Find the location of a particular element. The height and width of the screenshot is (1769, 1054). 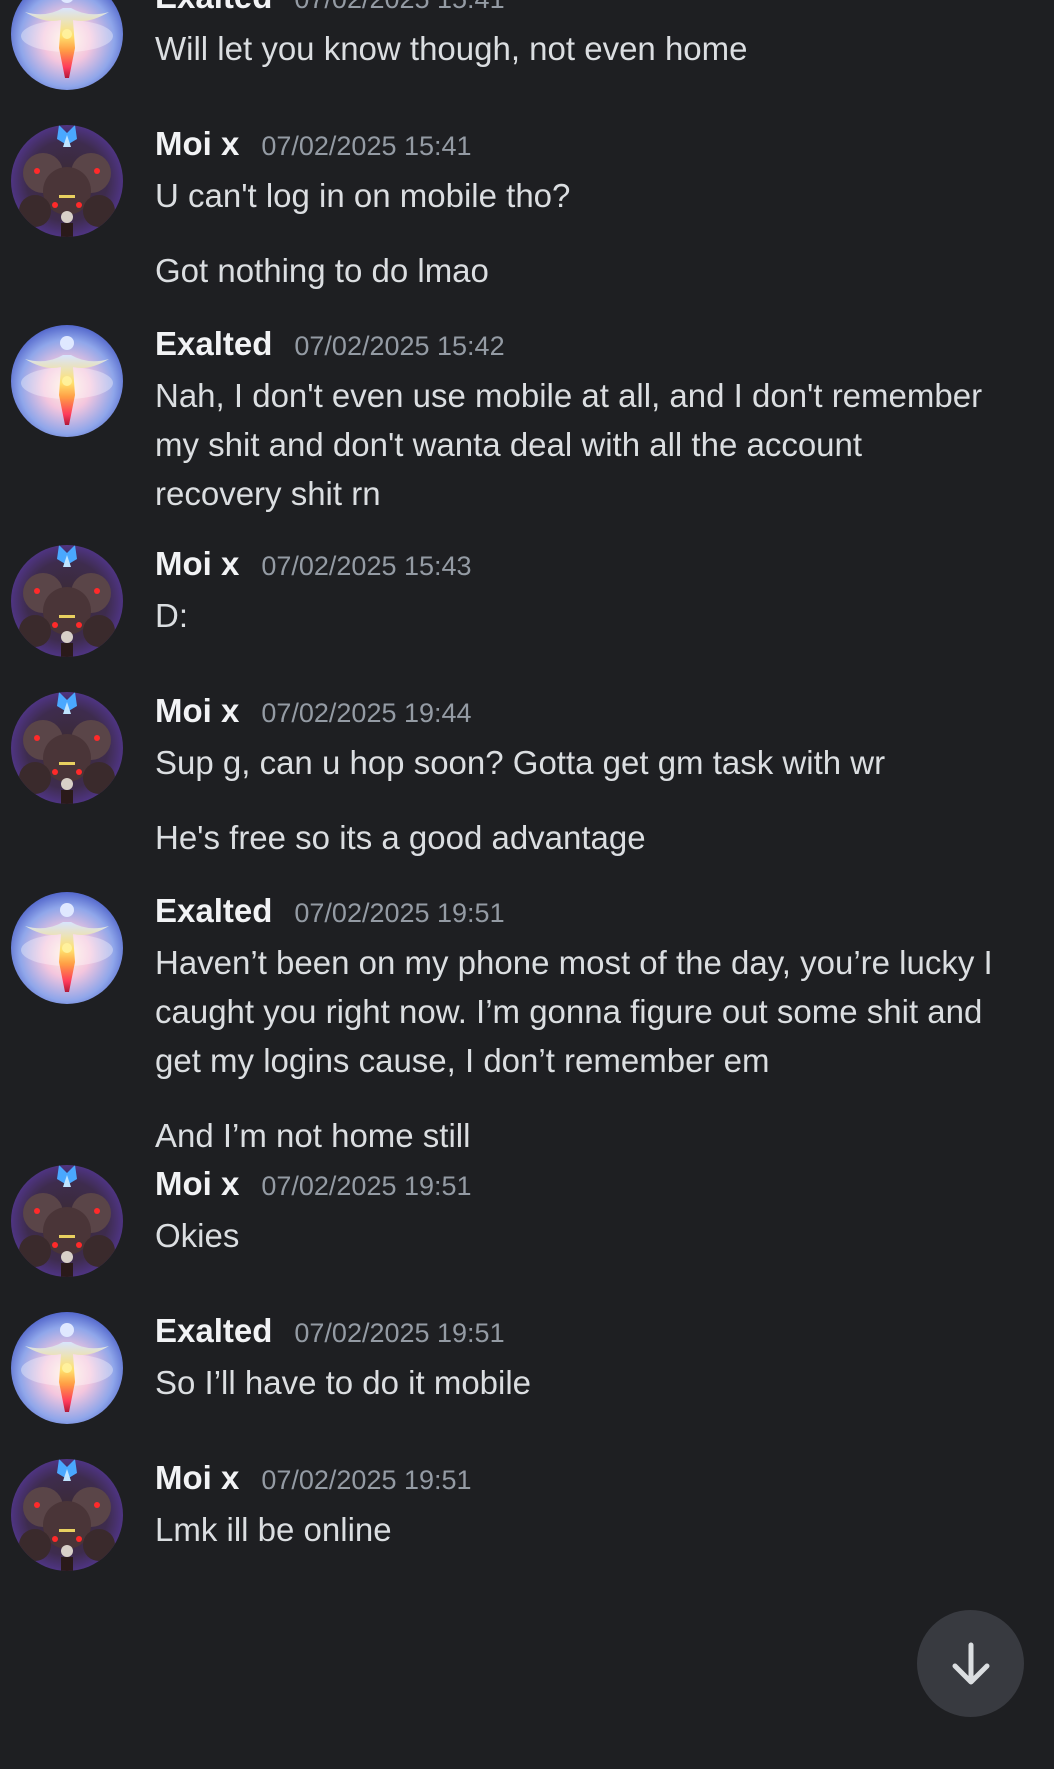

message-header: Moi x 07/02/2025 19:44 is located at coordinates (584, 711).